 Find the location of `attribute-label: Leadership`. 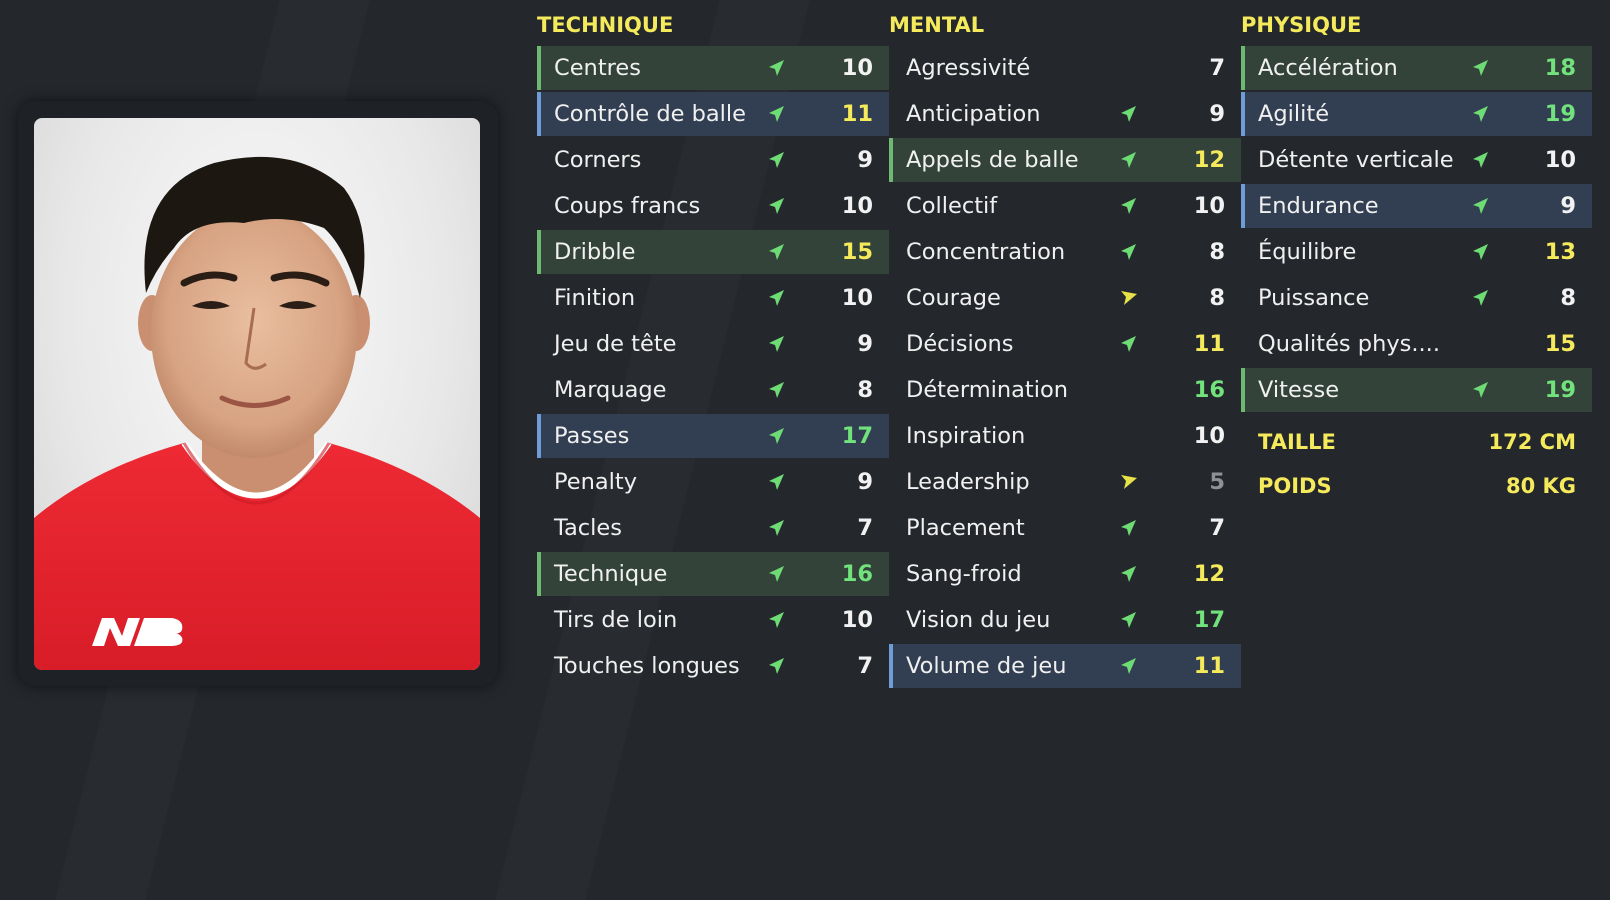

attribute-label: Leadership is located at coordinates (968, 482).